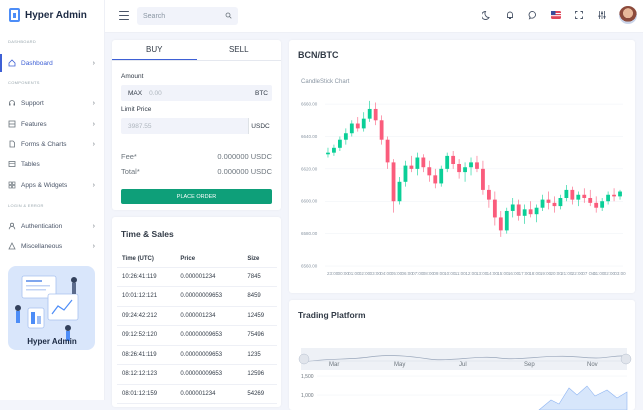  What do you see at coordinates (626, 359) in the screenshot?
I see `range-handle-right` at bounding box center [626, 359].